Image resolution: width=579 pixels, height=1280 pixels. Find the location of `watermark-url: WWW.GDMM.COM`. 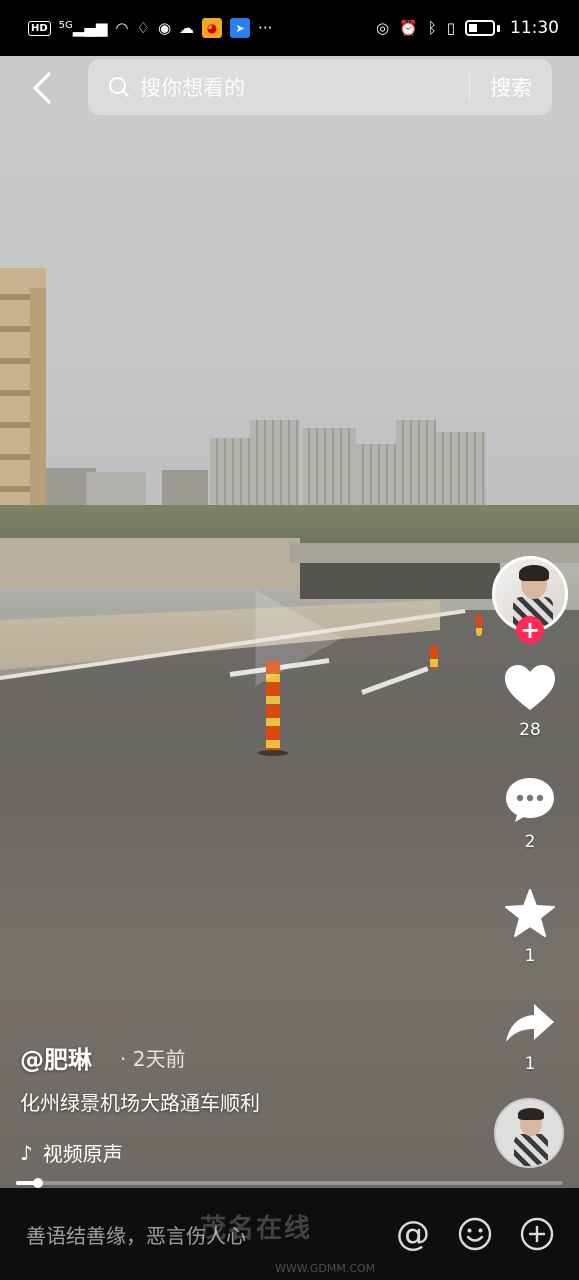

watermark-url: WWW.GDMM.COM is located at coordinates (325, 1268).